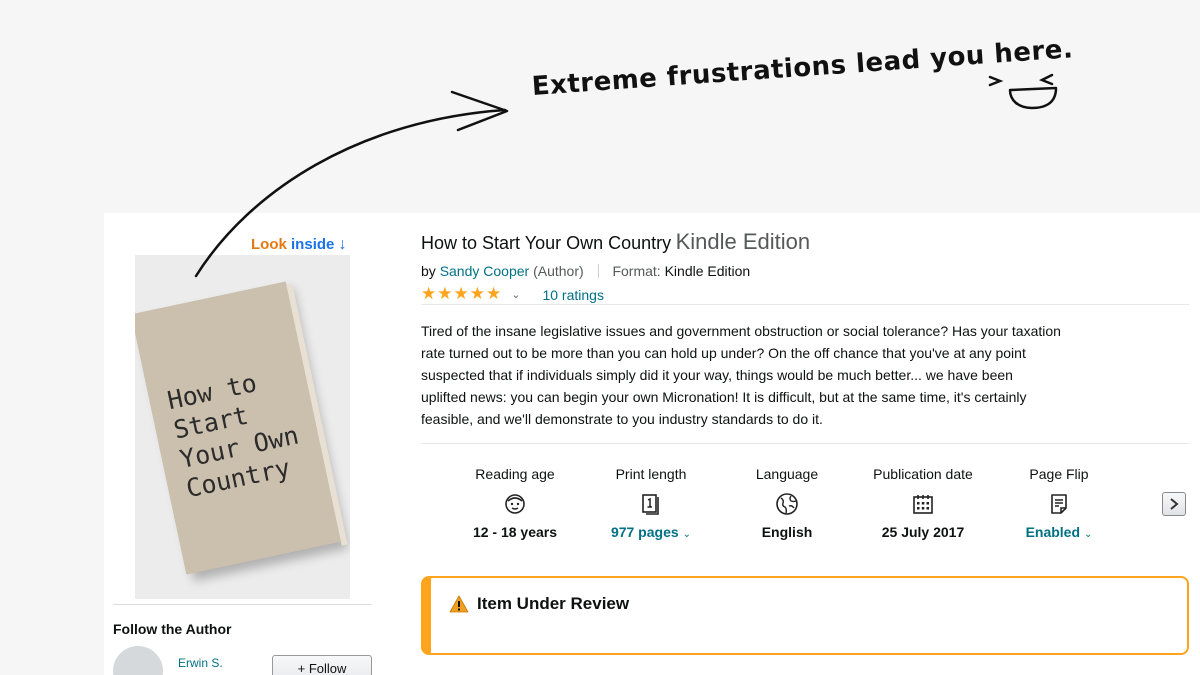  Describe the element at coordinates (322, 665) in the screenshot. I see `follow-button: + Follow` at that location.